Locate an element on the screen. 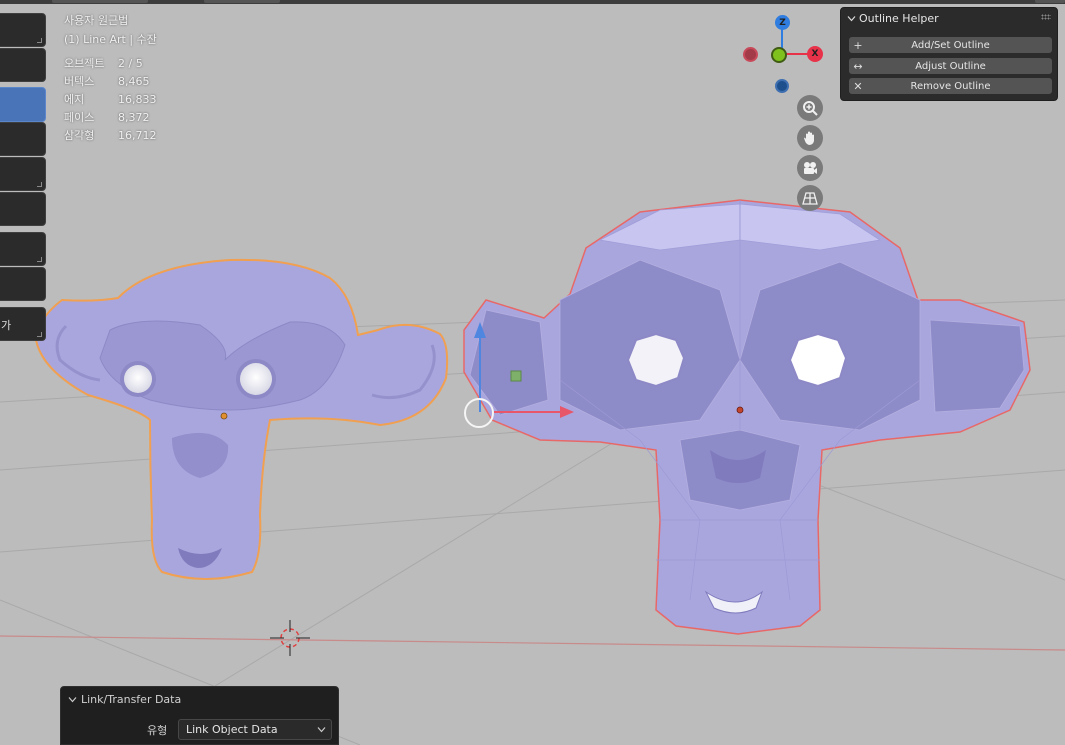 The width and height of the screenshot is (1065, 745). gizmo-neg-x-axis is located at coordinates (750, 54).